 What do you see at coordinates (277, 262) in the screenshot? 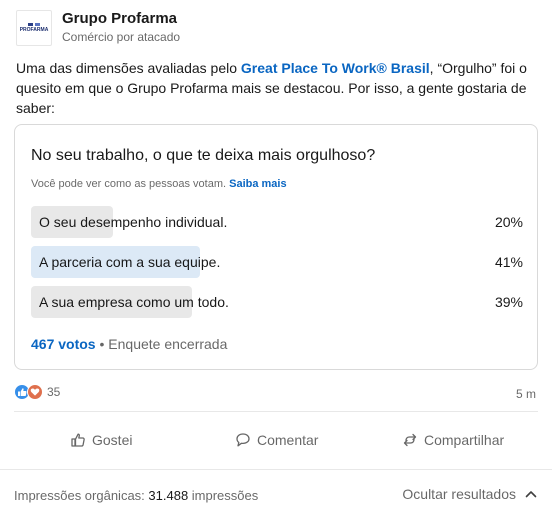
I see `poll-option: A parceria com a sua equipe. 41%` at bounding box center [277, 262].